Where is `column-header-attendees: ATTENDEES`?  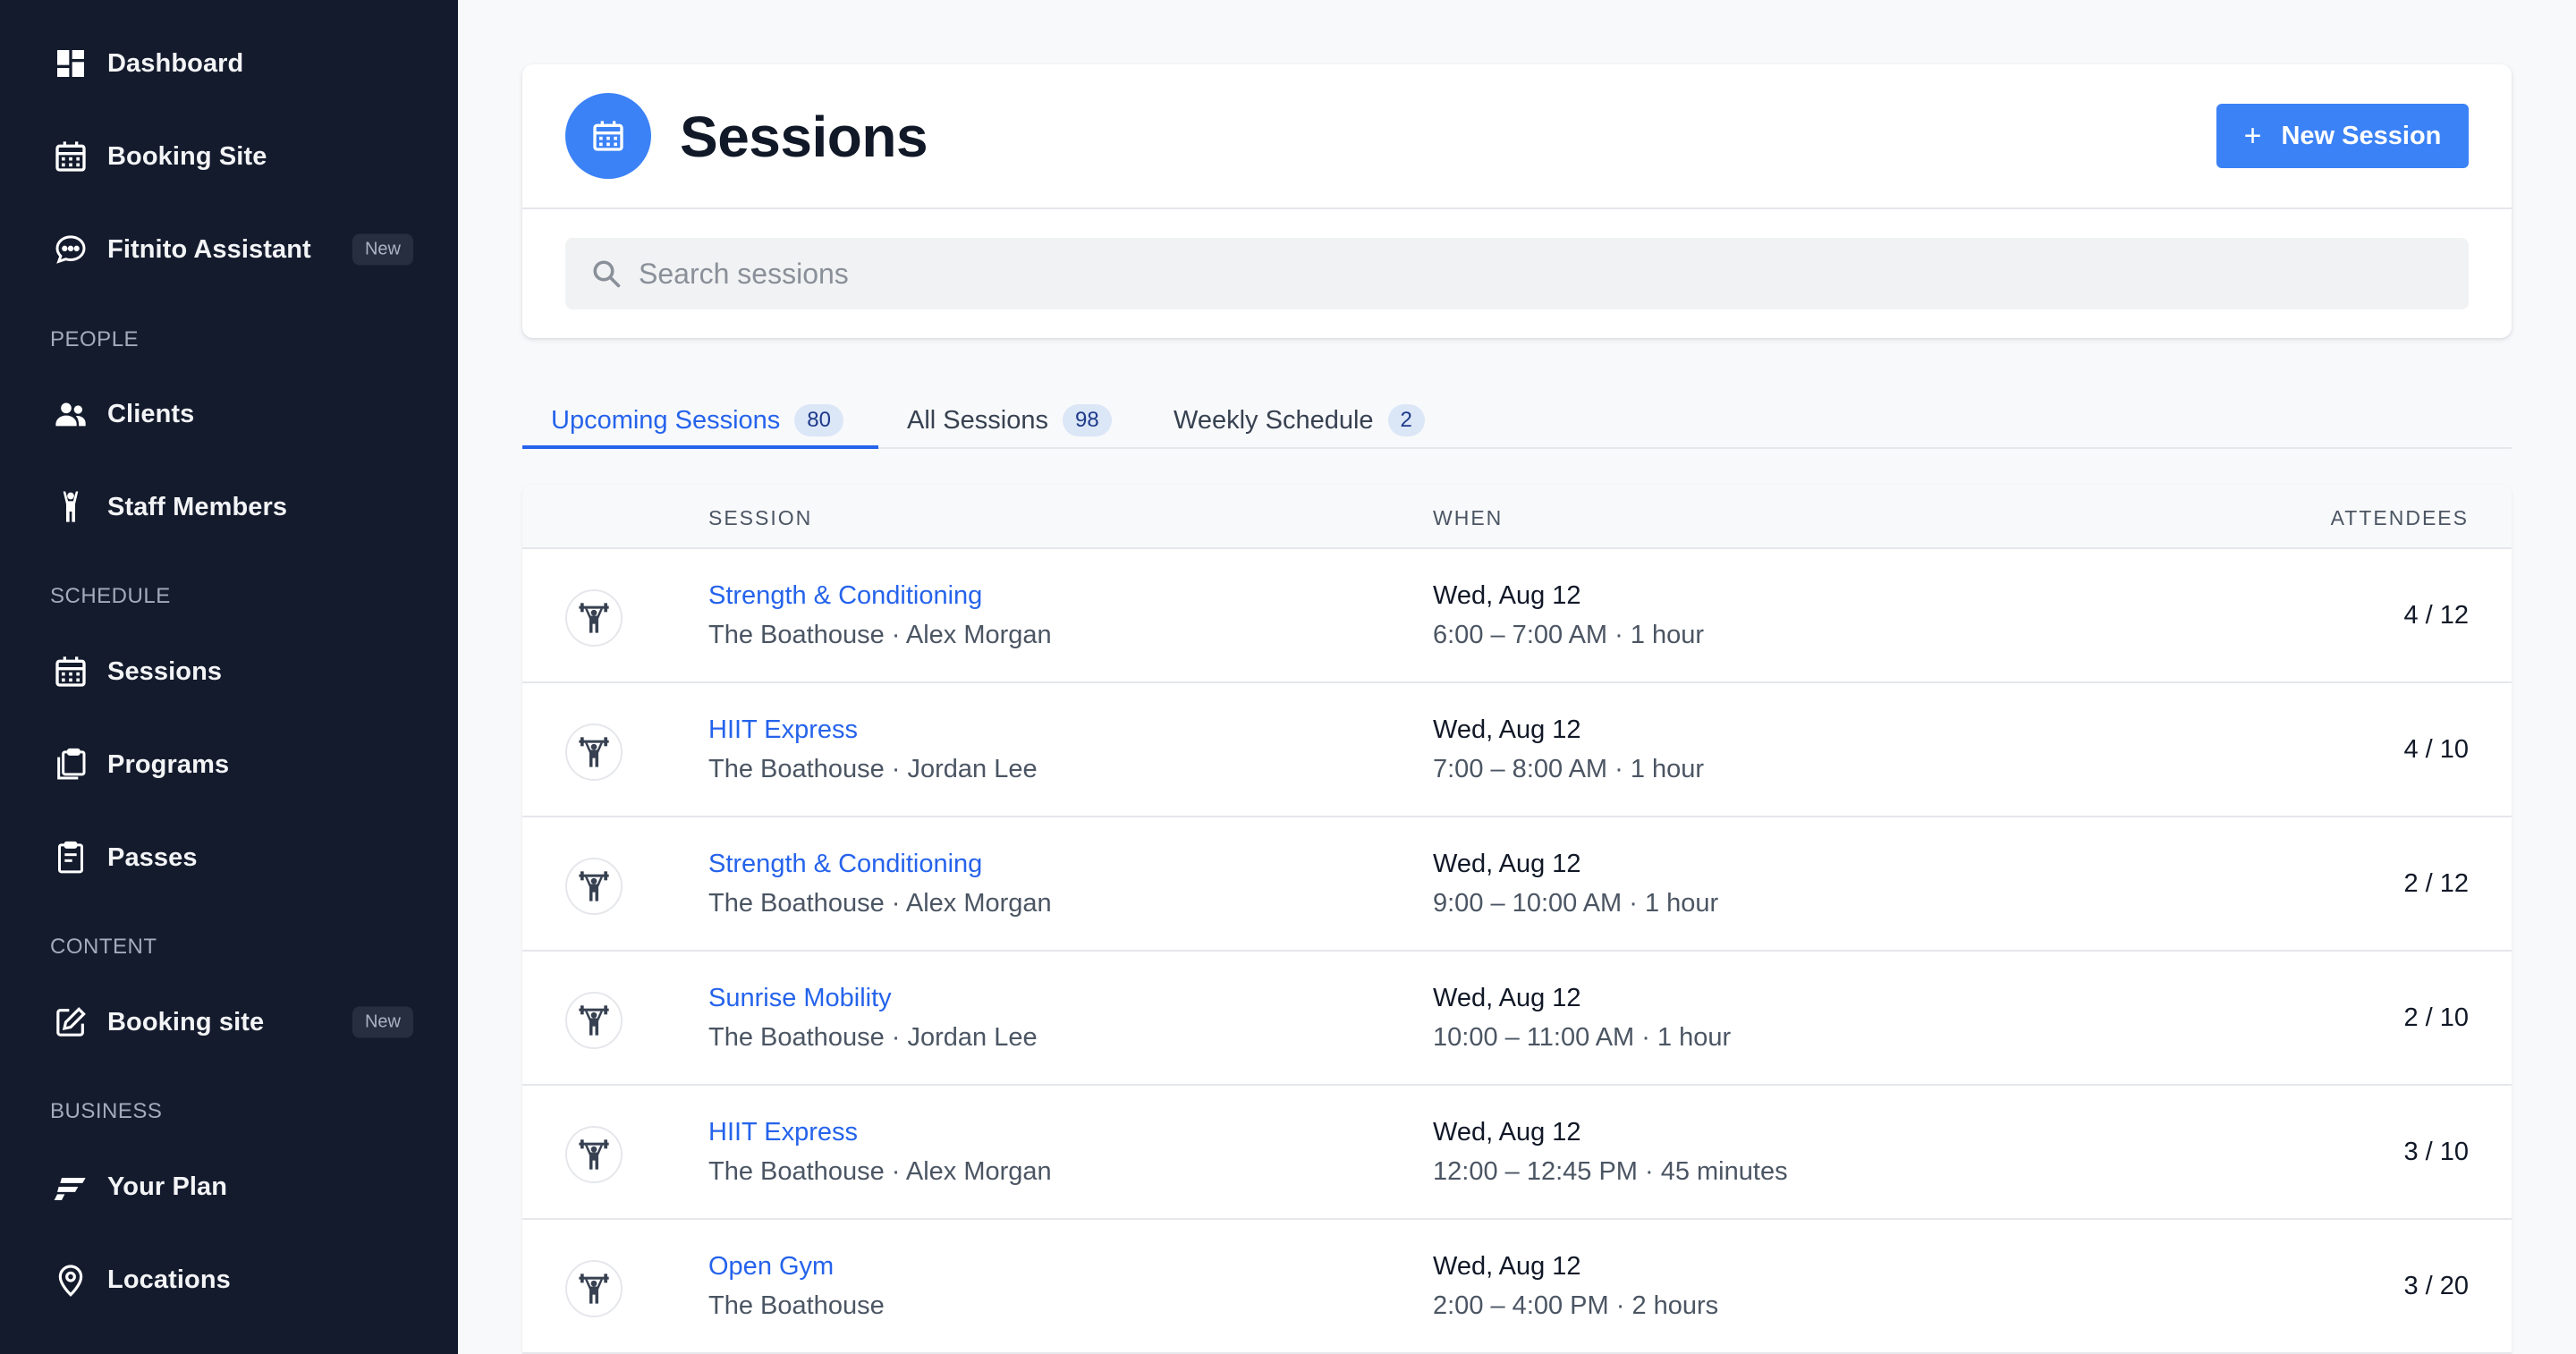 column-header-attendees: ATTENDEES is located at coordinates (2399, 517).